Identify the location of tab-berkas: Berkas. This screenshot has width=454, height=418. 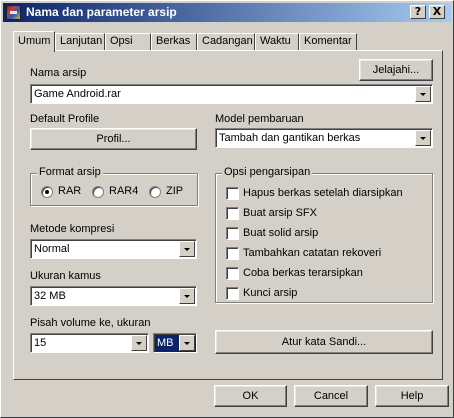
(174, 41).